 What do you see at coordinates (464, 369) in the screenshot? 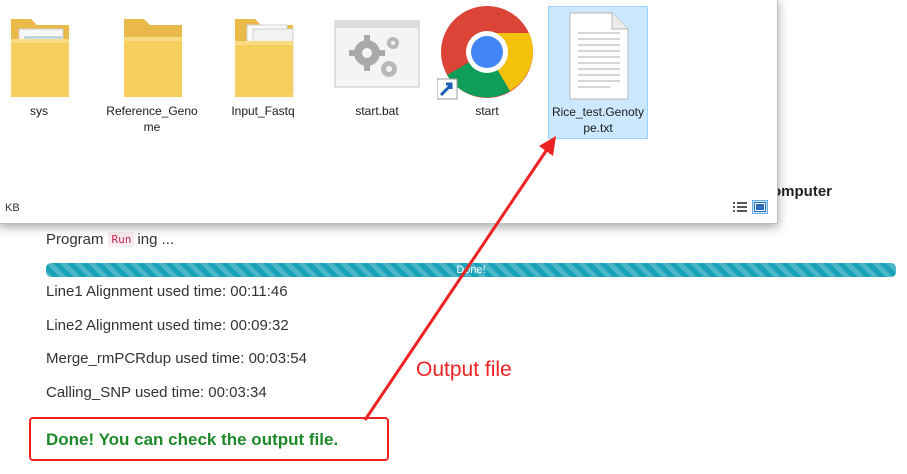
I see `annotation-label: Output file` at bounding box center [464, 369].